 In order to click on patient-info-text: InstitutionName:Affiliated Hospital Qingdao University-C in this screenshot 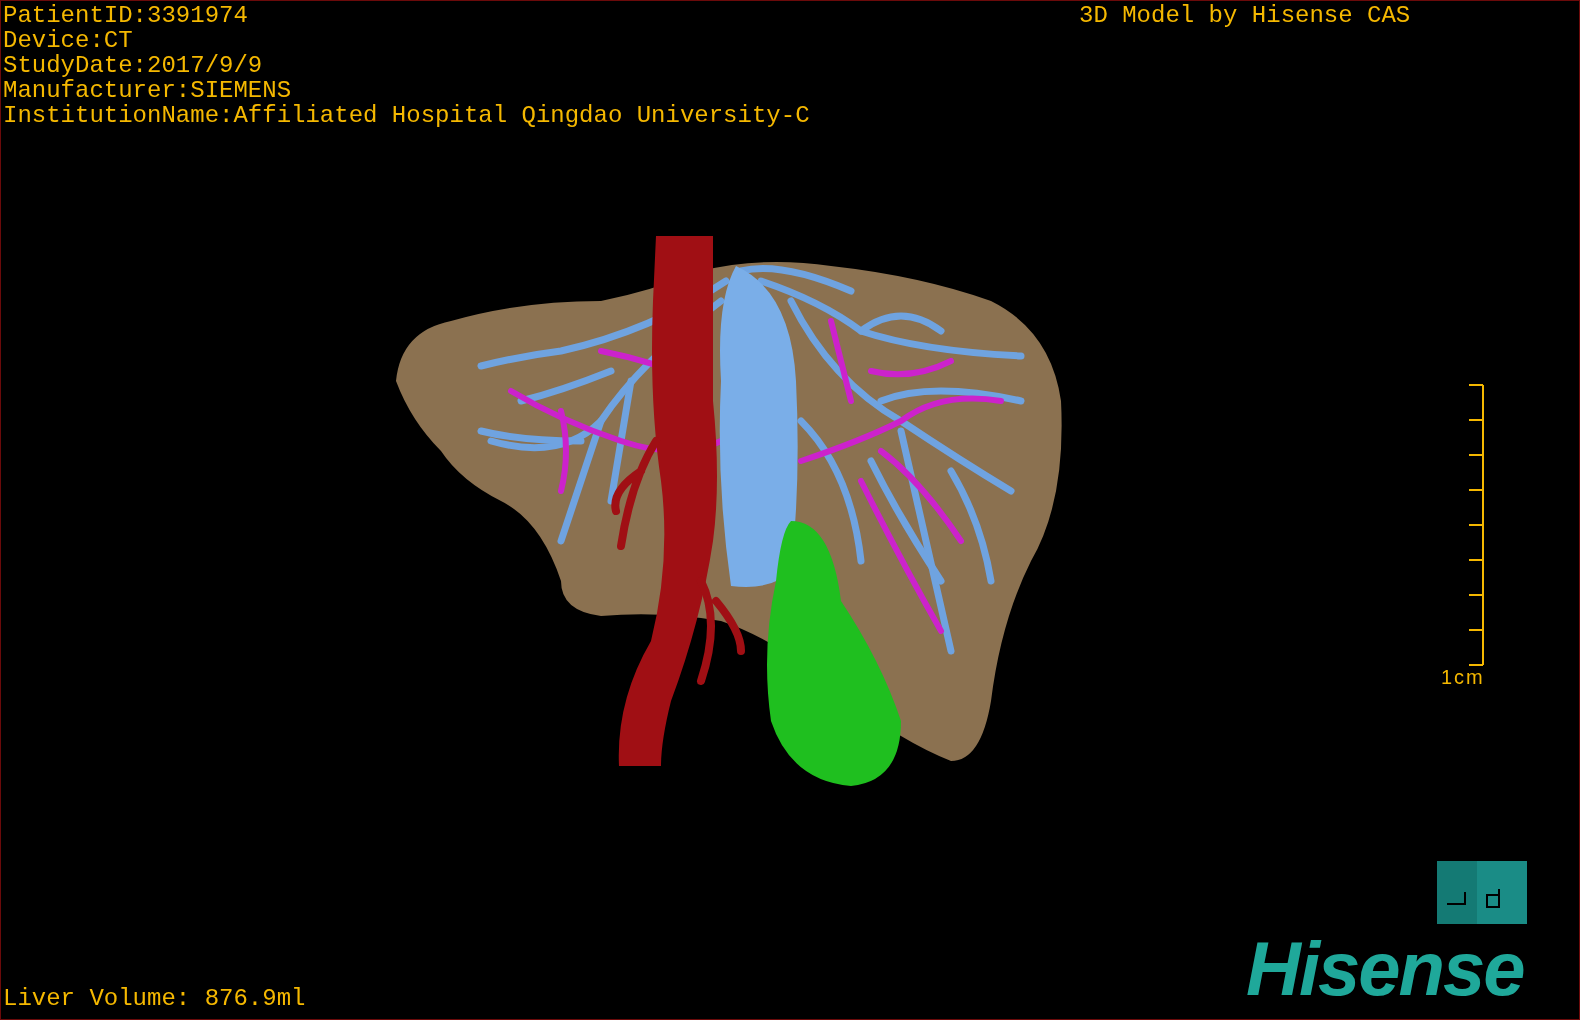, I will do `click(406, 115)`.